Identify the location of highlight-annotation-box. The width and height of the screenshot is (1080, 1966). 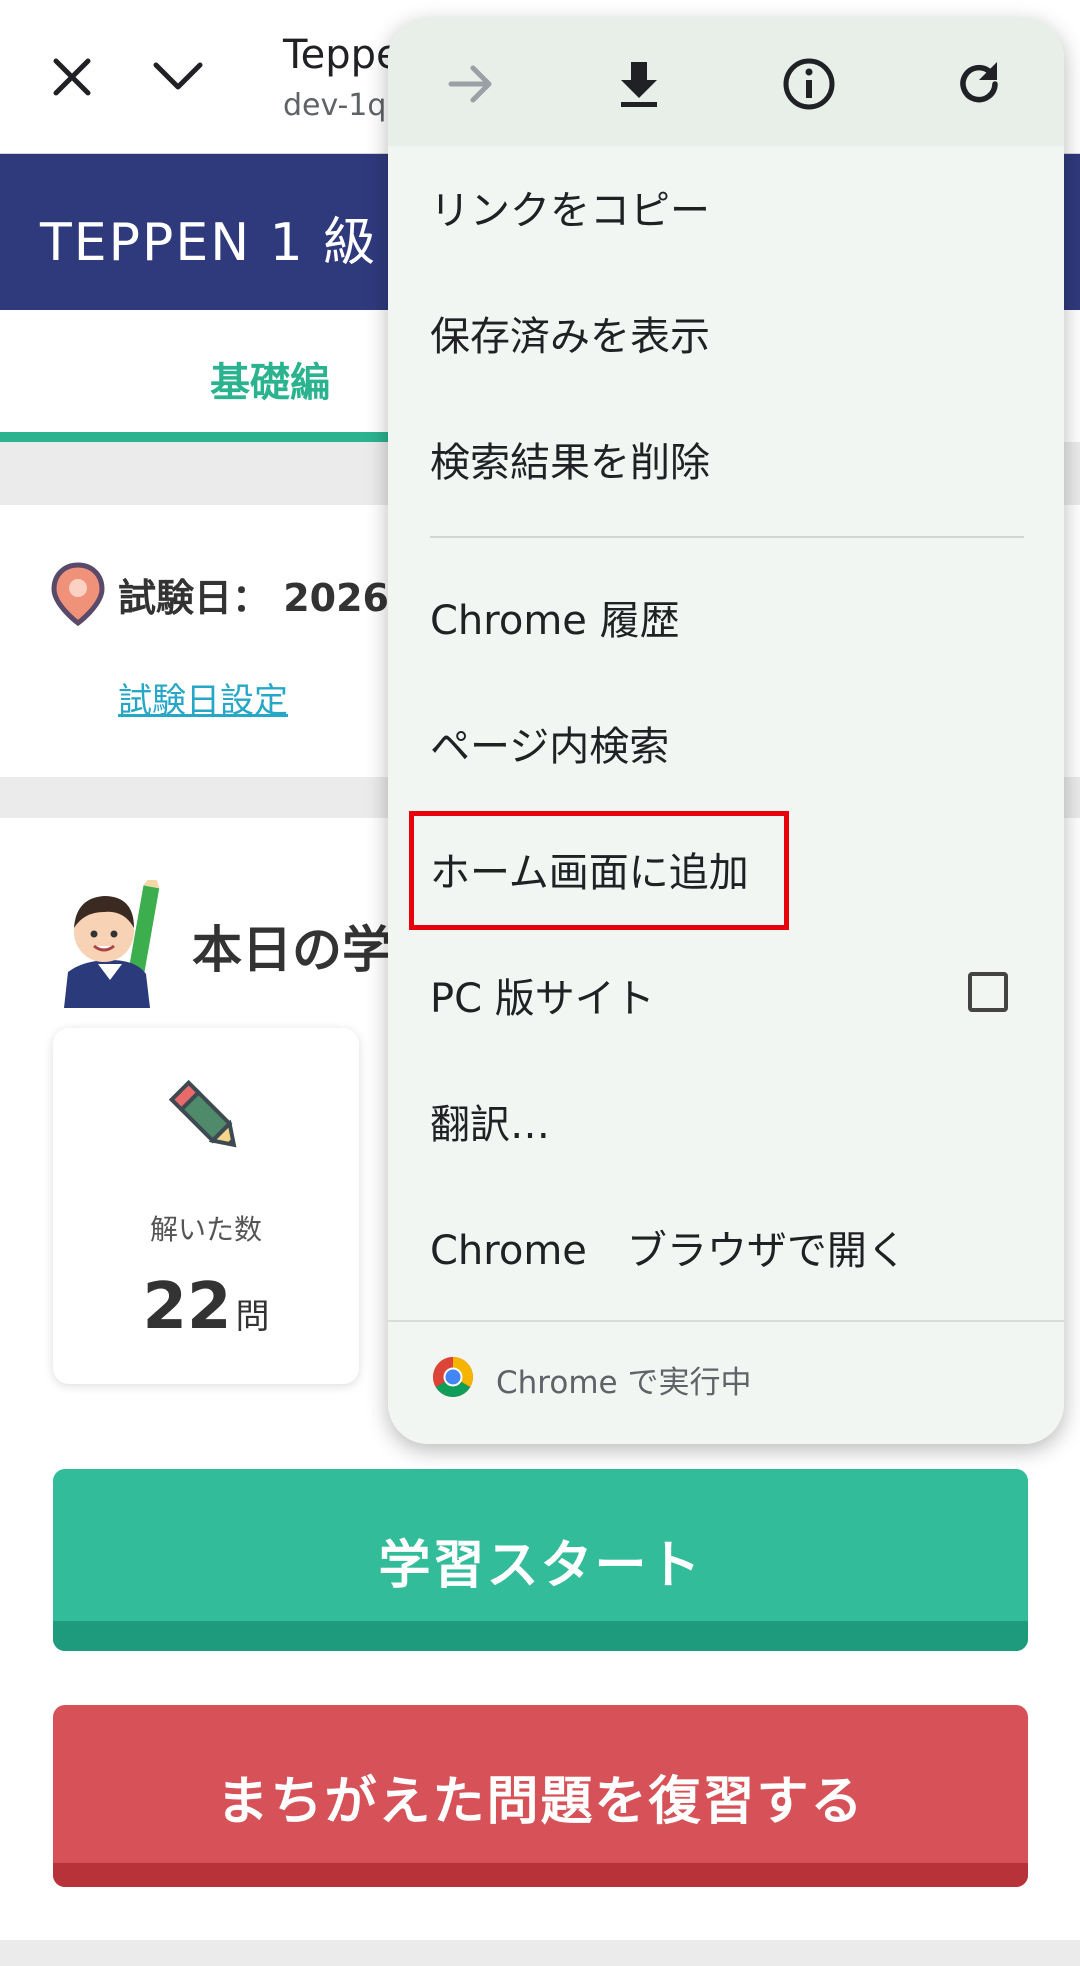
(599, 870).